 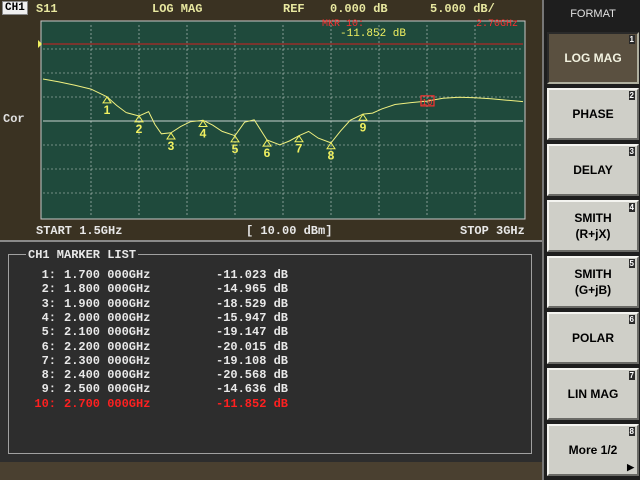 What do you see at coordinates (497, 24) in the screenshot?
I see `active-marker-frequency: 2.70GHz` at bounding box center [497, 24].